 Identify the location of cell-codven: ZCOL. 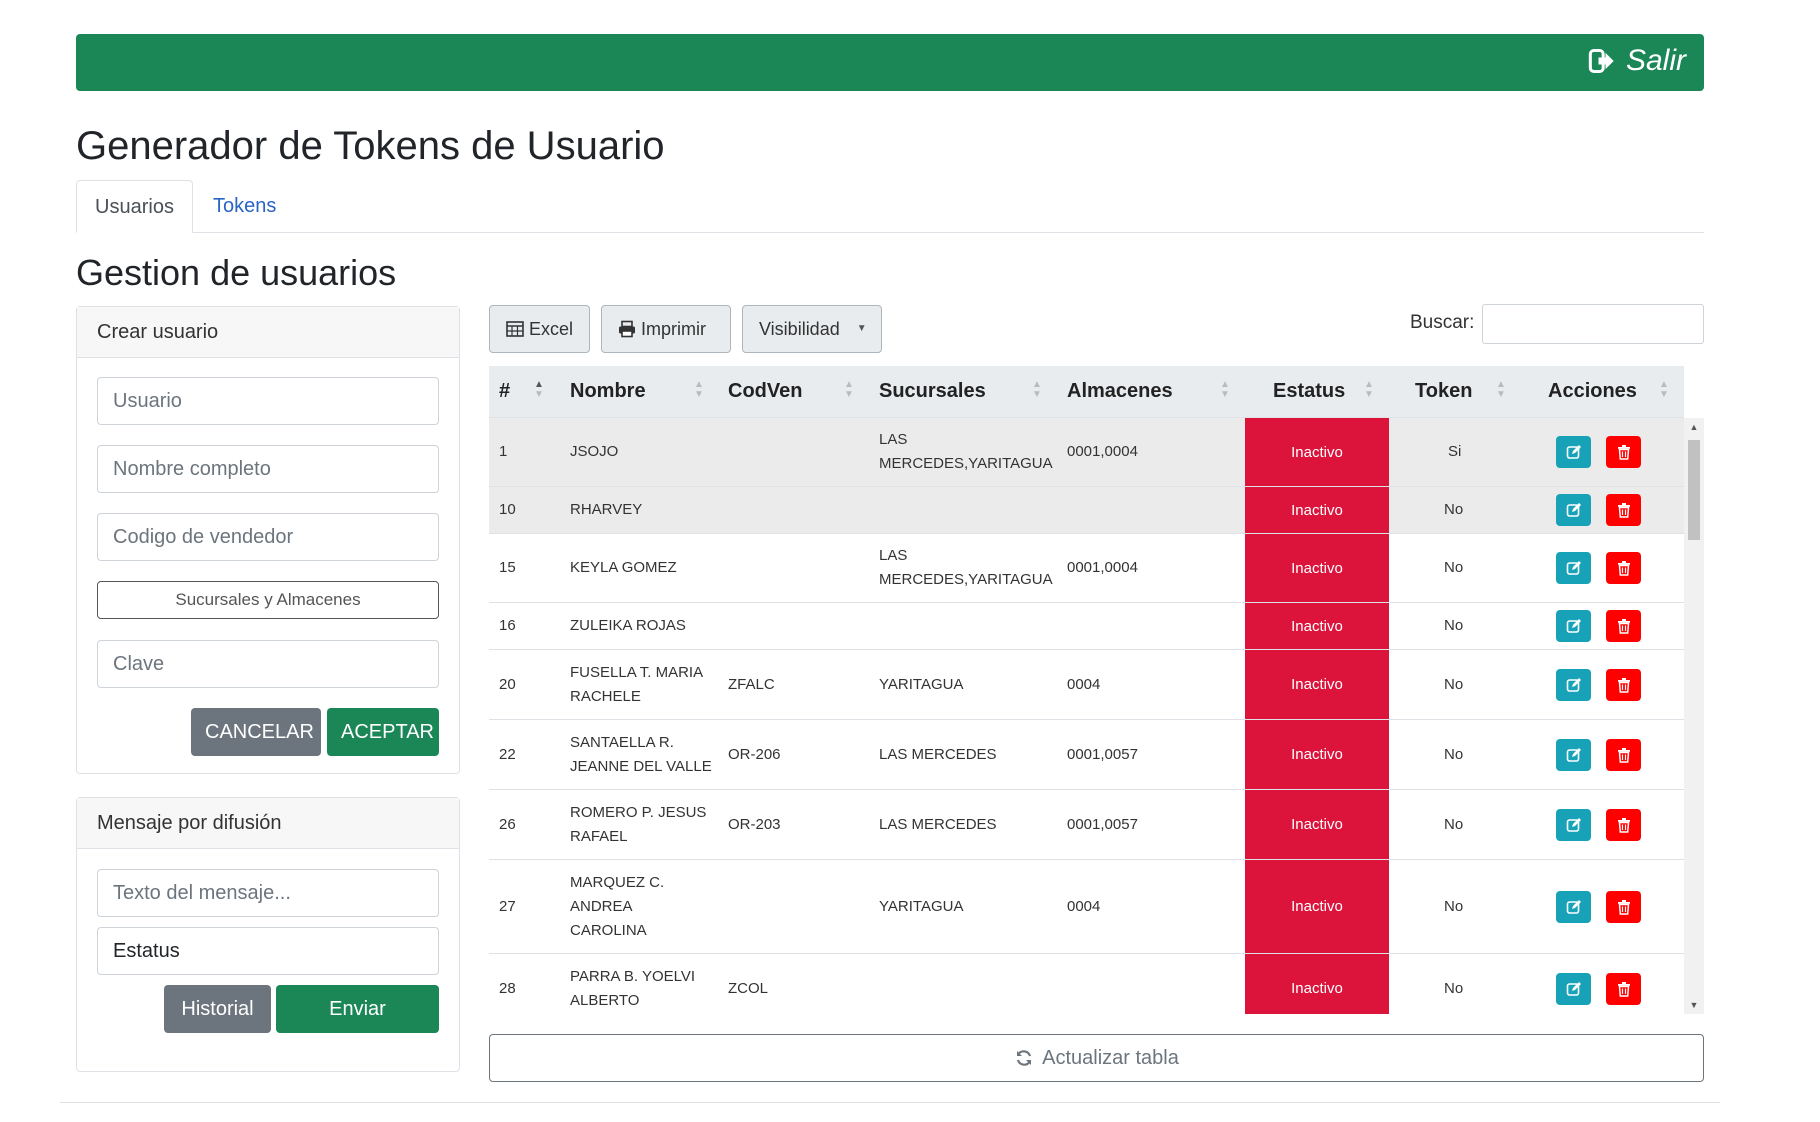
(748, 988).